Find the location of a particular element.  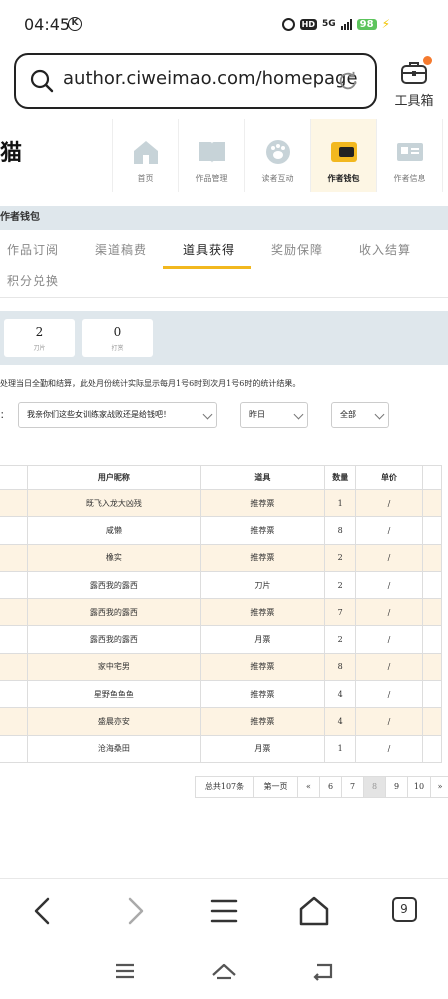

nav-label: 作者信息 is located at coordinates (409, 178).